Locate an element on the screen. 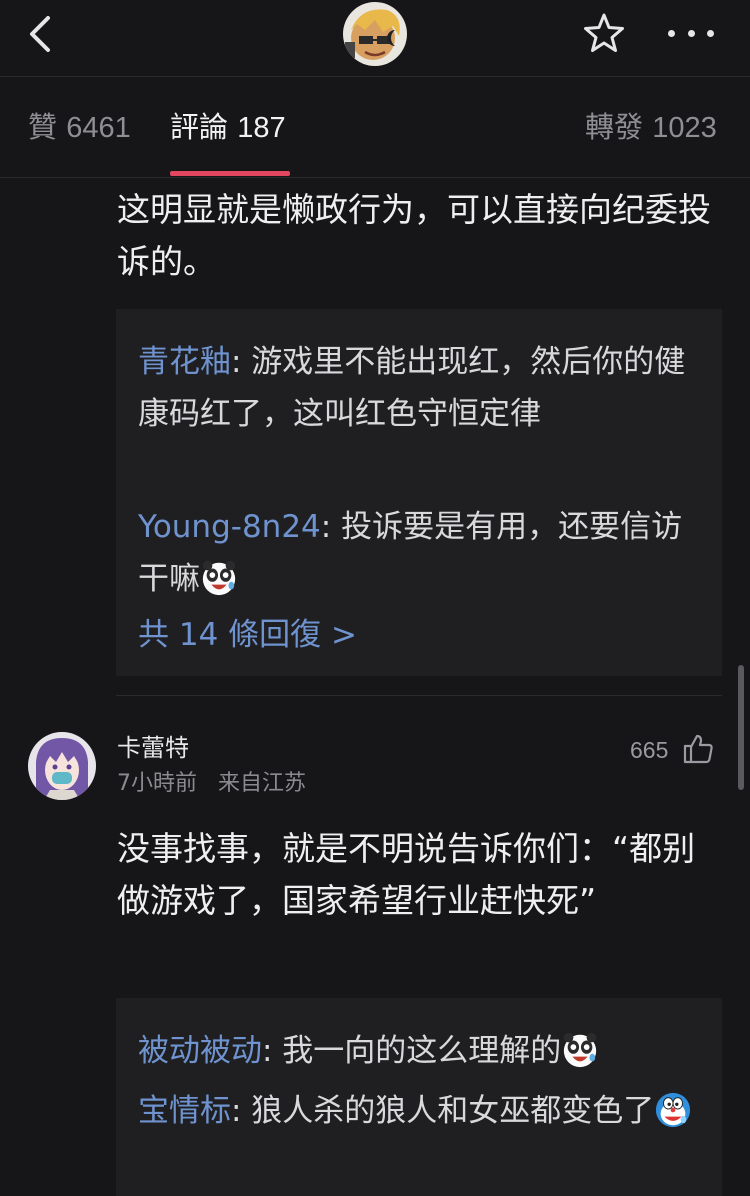 This screenshot has width=750, height=1196. view-all-replies-link: 共 14 條回復 > is located at coordinates (247, 635).